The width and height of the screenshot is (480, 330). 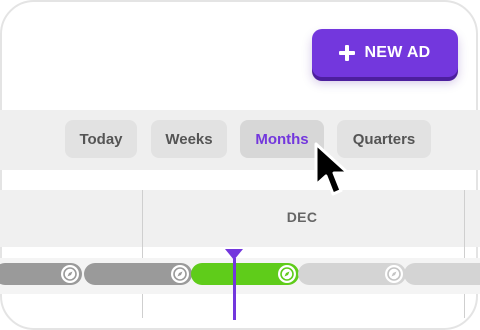 What do you see at coordinates (332, 169) in the screenshot?
I see `mouse-cursor-icon` at bounding box center [332, 169].